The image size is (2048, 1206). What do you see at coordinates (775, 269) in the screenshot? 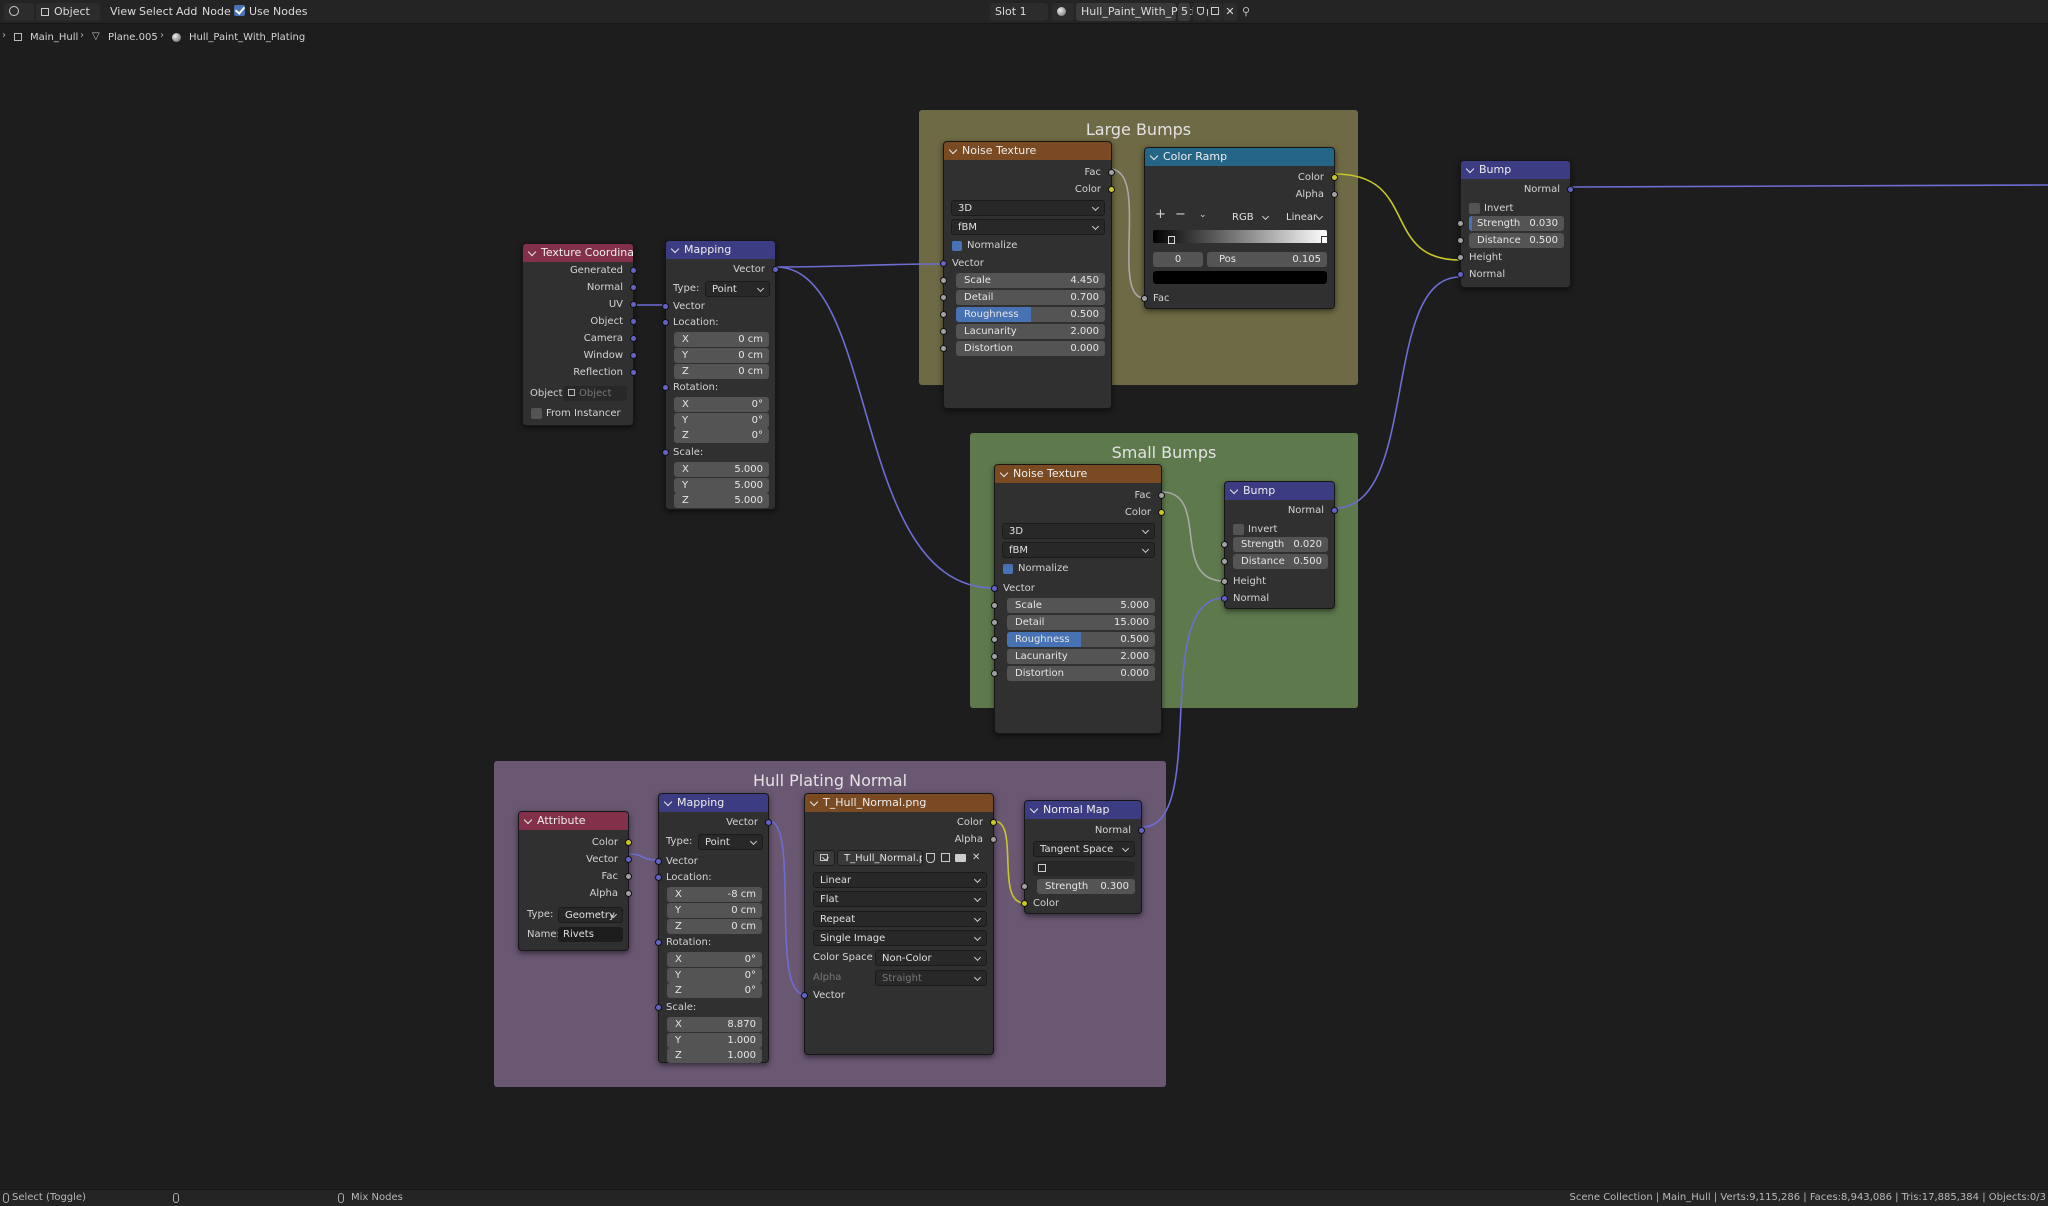
I see `socket-vector-out` at bounding box center [775, 269].